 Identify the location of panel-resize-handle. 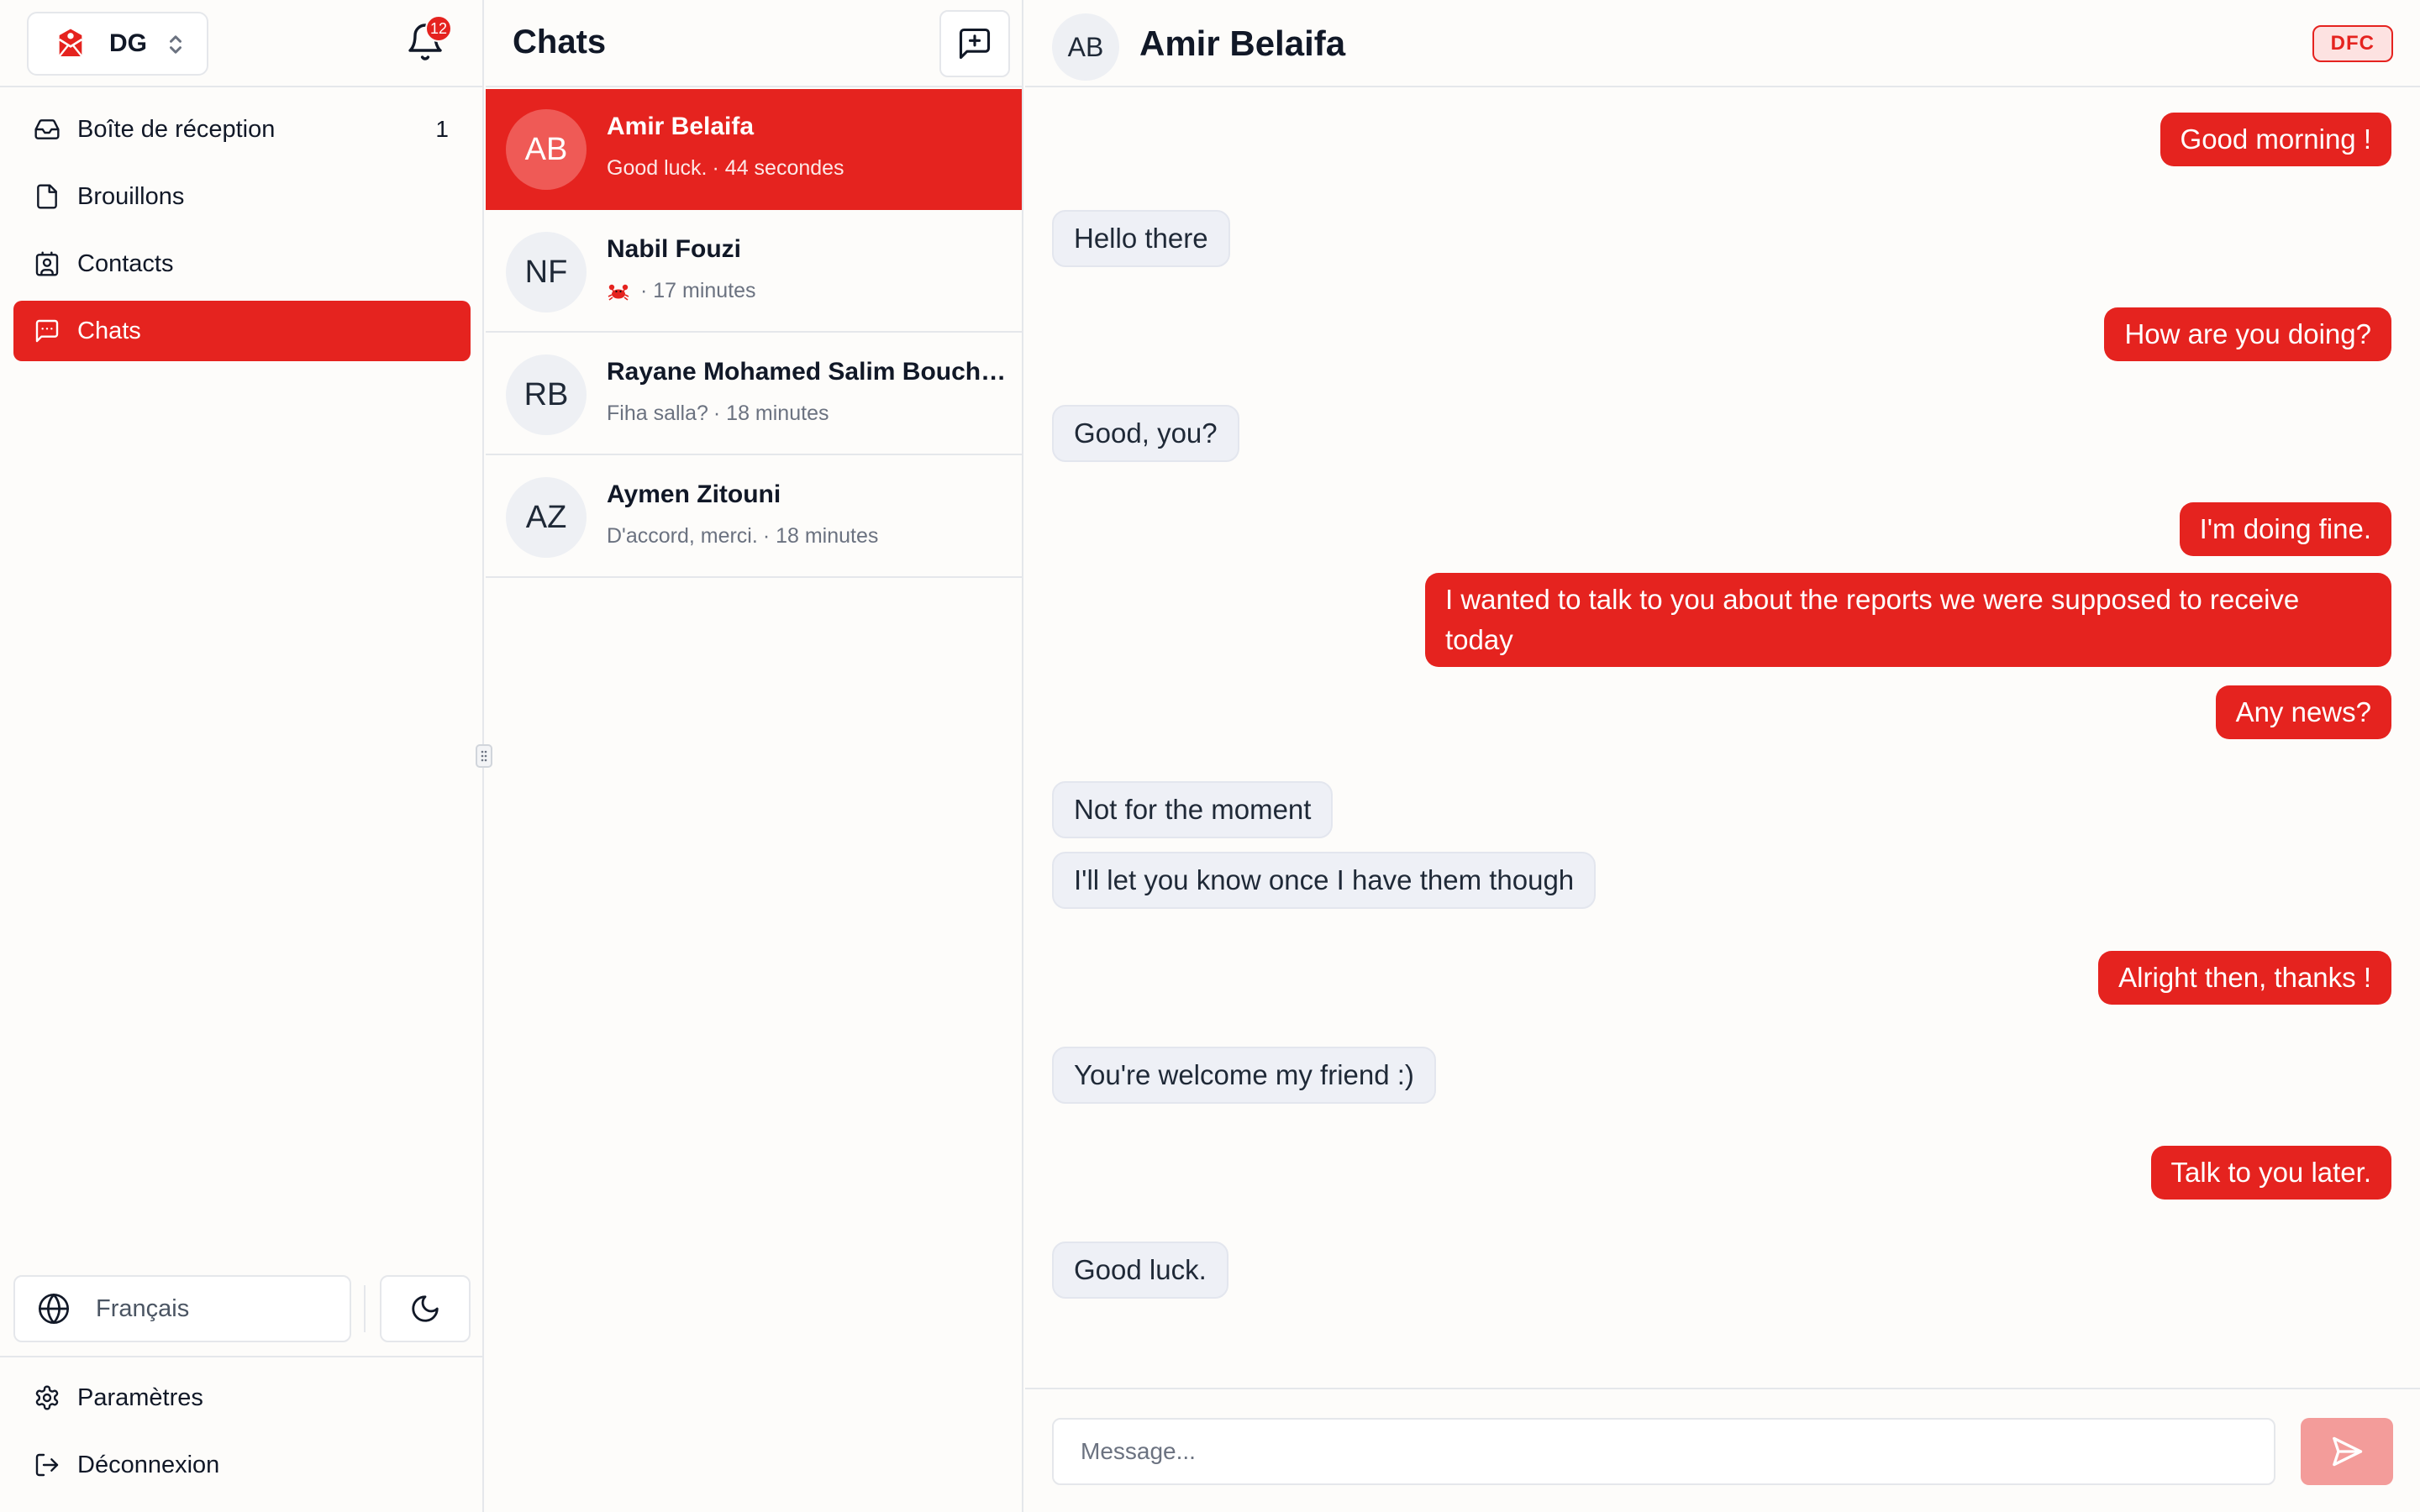
(484, 756).